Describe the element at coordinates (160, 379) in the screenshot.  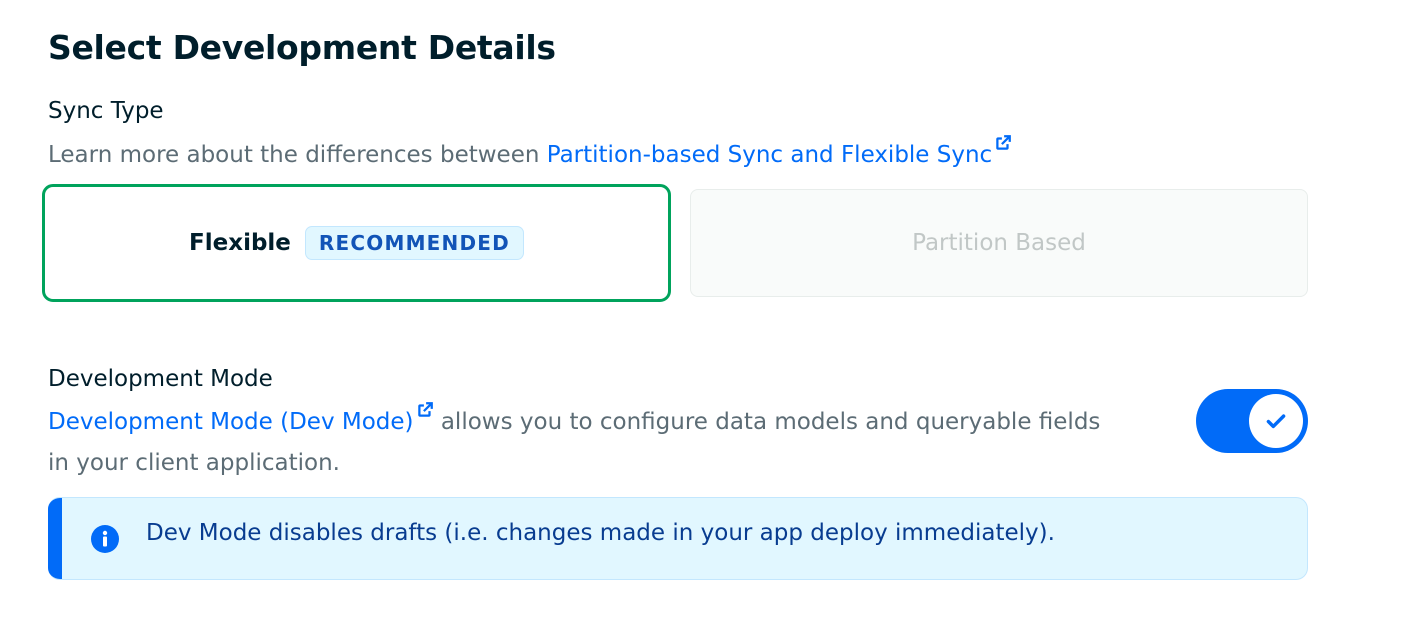
I see `development-mode-label: Development Mode` at that location.